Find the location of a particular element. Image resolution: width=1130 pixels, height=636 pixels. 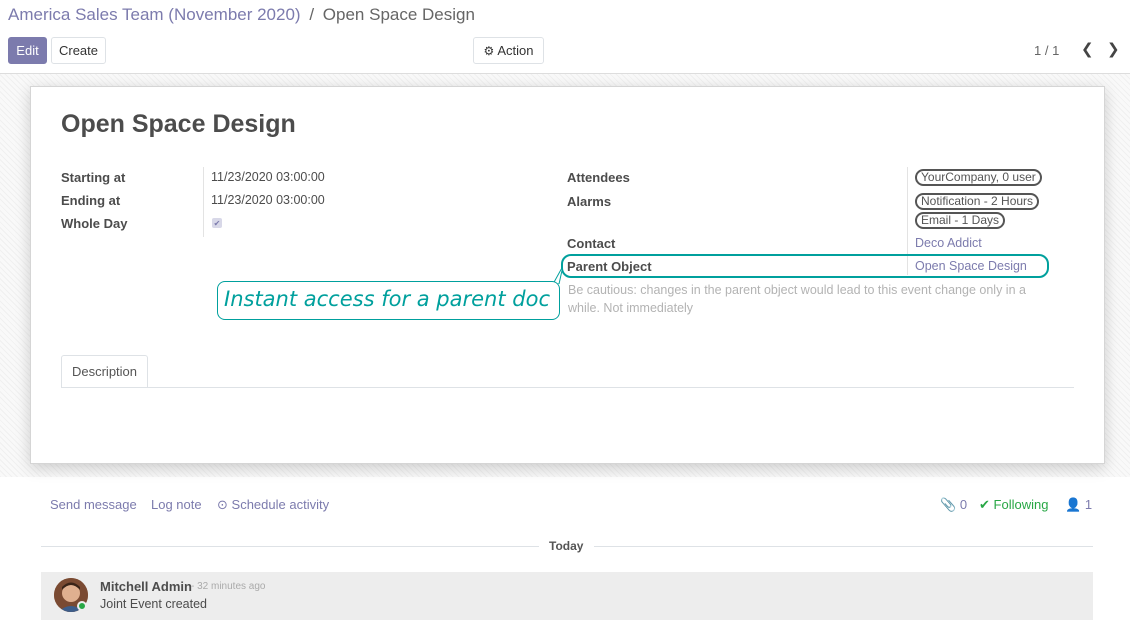

pager-previous-icon: ❮ is located at coordinates (1087, 49).